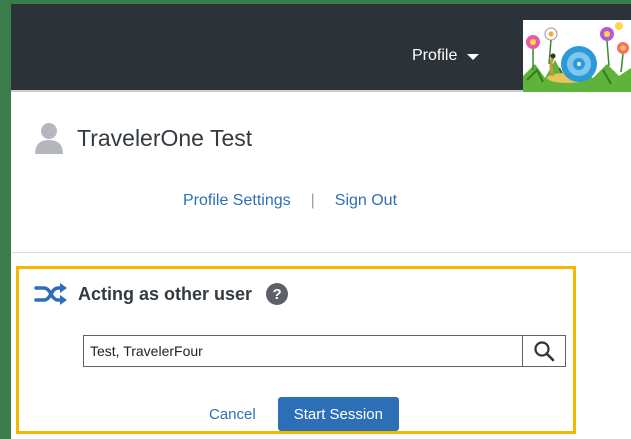 Image resolution: width=631 pixels, height=439 pixels. What do you see at coordinates (338, 414) in the screenshot?
I see `start-session-button: Start Session` at bounding box center [338, 414].